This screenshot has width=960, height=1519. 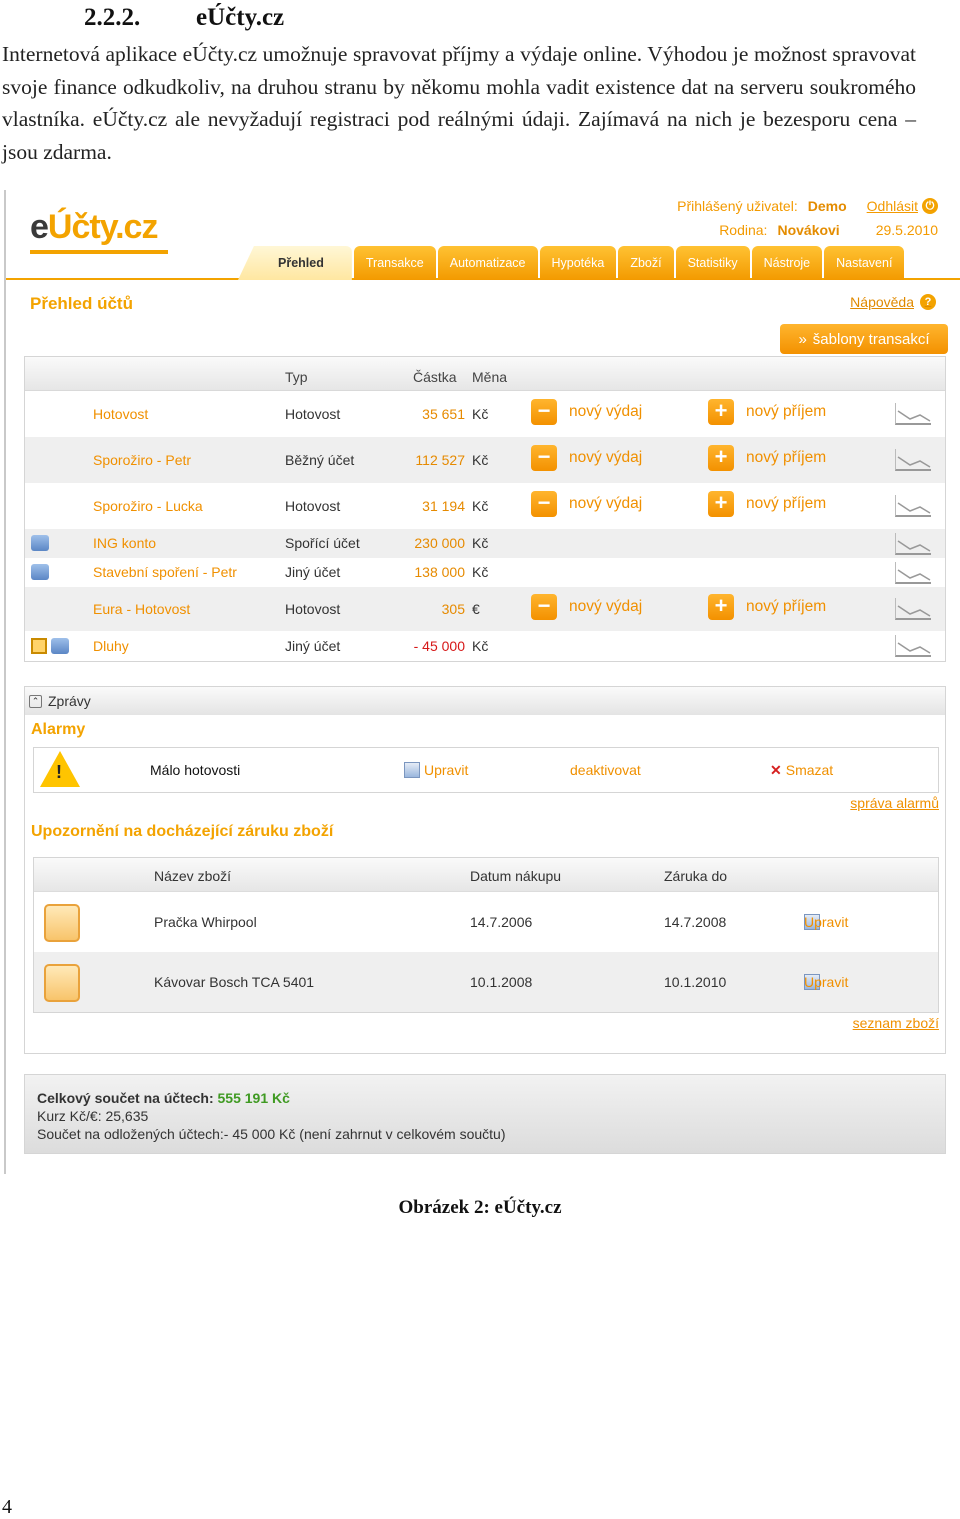 What do you see at coordinates (893, 302) in the screenshot?
I see `help-link: Nápověda?` at bounding box center [893, 302].